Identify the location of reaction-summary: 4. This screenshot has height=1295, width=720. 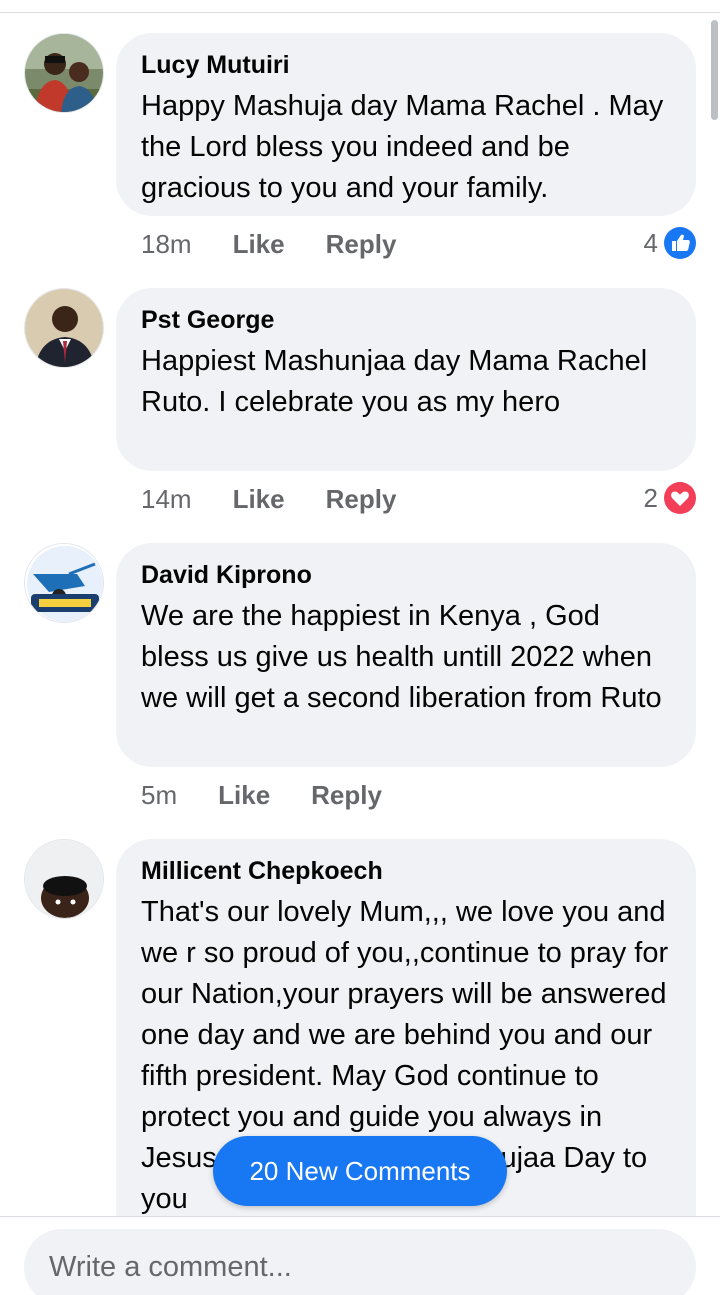
(670, 243).